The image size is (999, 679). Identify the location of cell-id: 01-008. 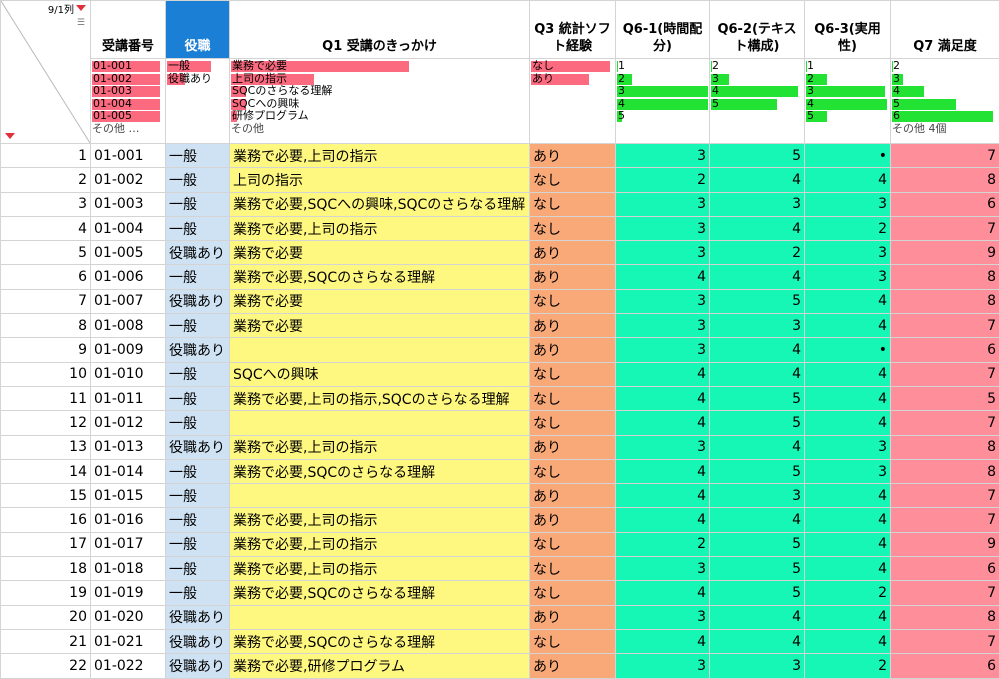
(128, 326).